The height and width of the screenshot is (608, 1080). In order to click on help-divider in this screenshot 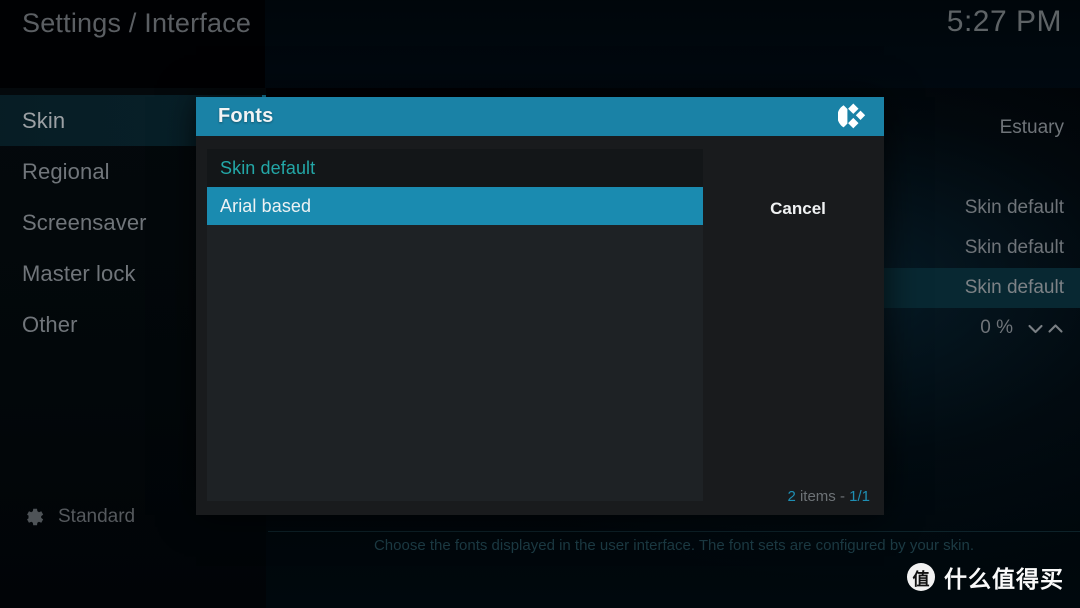, I will do `click(674, 531)`.